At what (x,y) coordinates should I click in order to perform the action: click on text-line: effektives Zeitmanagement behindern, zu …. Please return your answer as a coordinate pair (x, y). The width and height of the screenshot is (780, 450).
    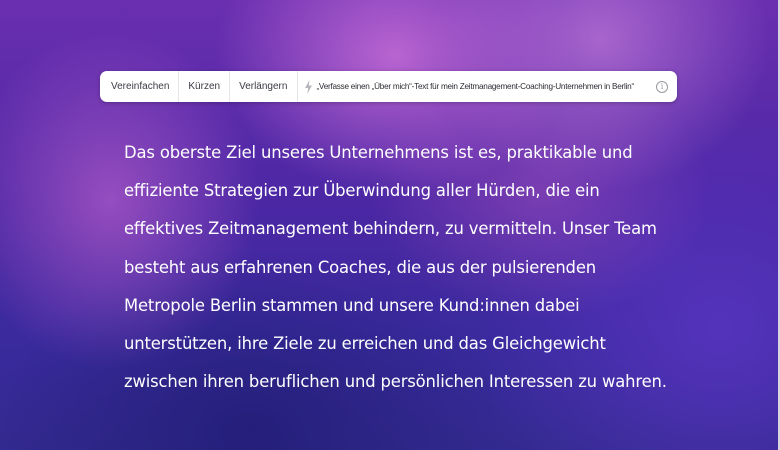
    Looking at the image, I should click on (390, 229).